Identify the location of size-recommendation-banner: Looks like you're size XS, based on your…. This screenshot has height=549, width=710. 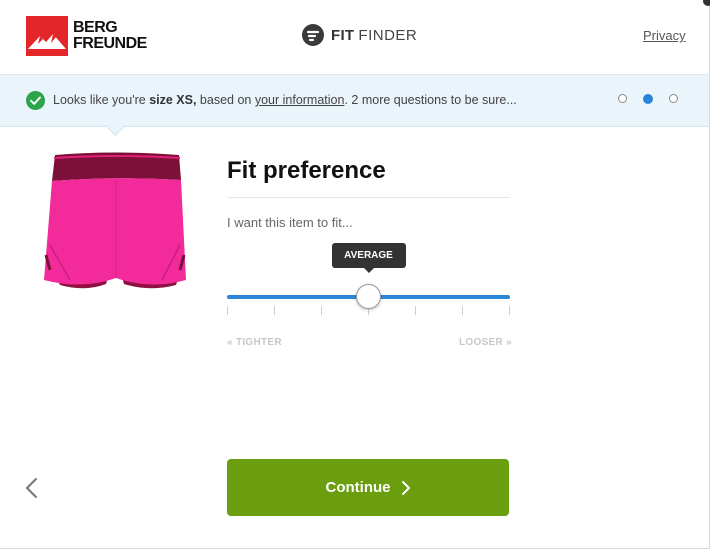
(354, 101).